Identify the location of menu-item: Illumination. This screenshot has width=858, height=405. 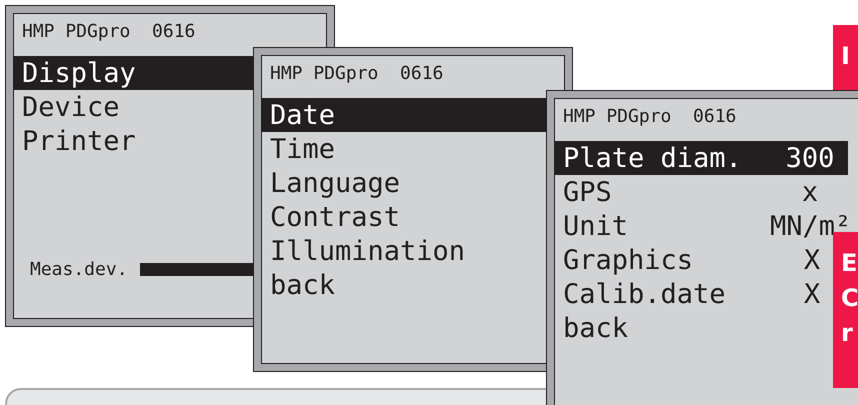
(404, 251).